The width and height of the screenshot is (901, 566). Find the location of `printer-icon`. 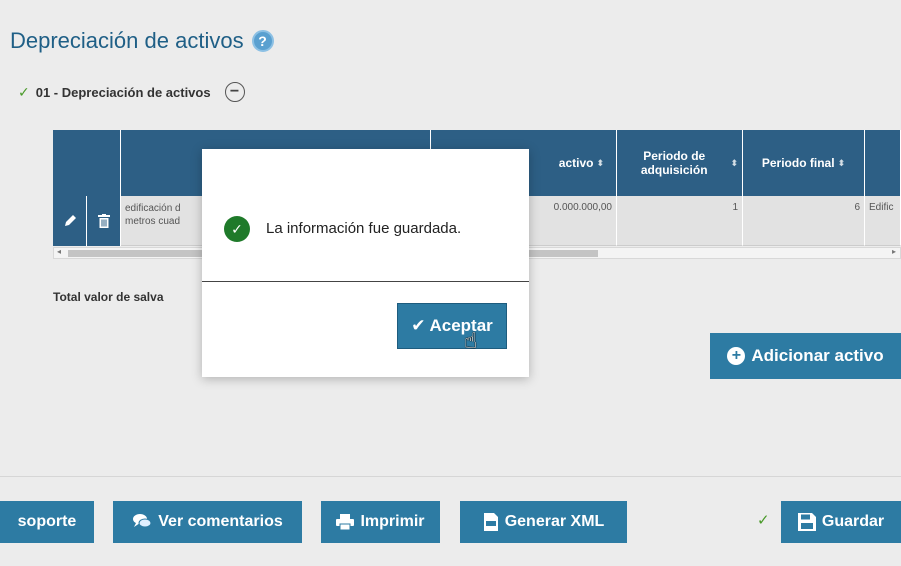

printer-icon is located at coordinates (345, 522).